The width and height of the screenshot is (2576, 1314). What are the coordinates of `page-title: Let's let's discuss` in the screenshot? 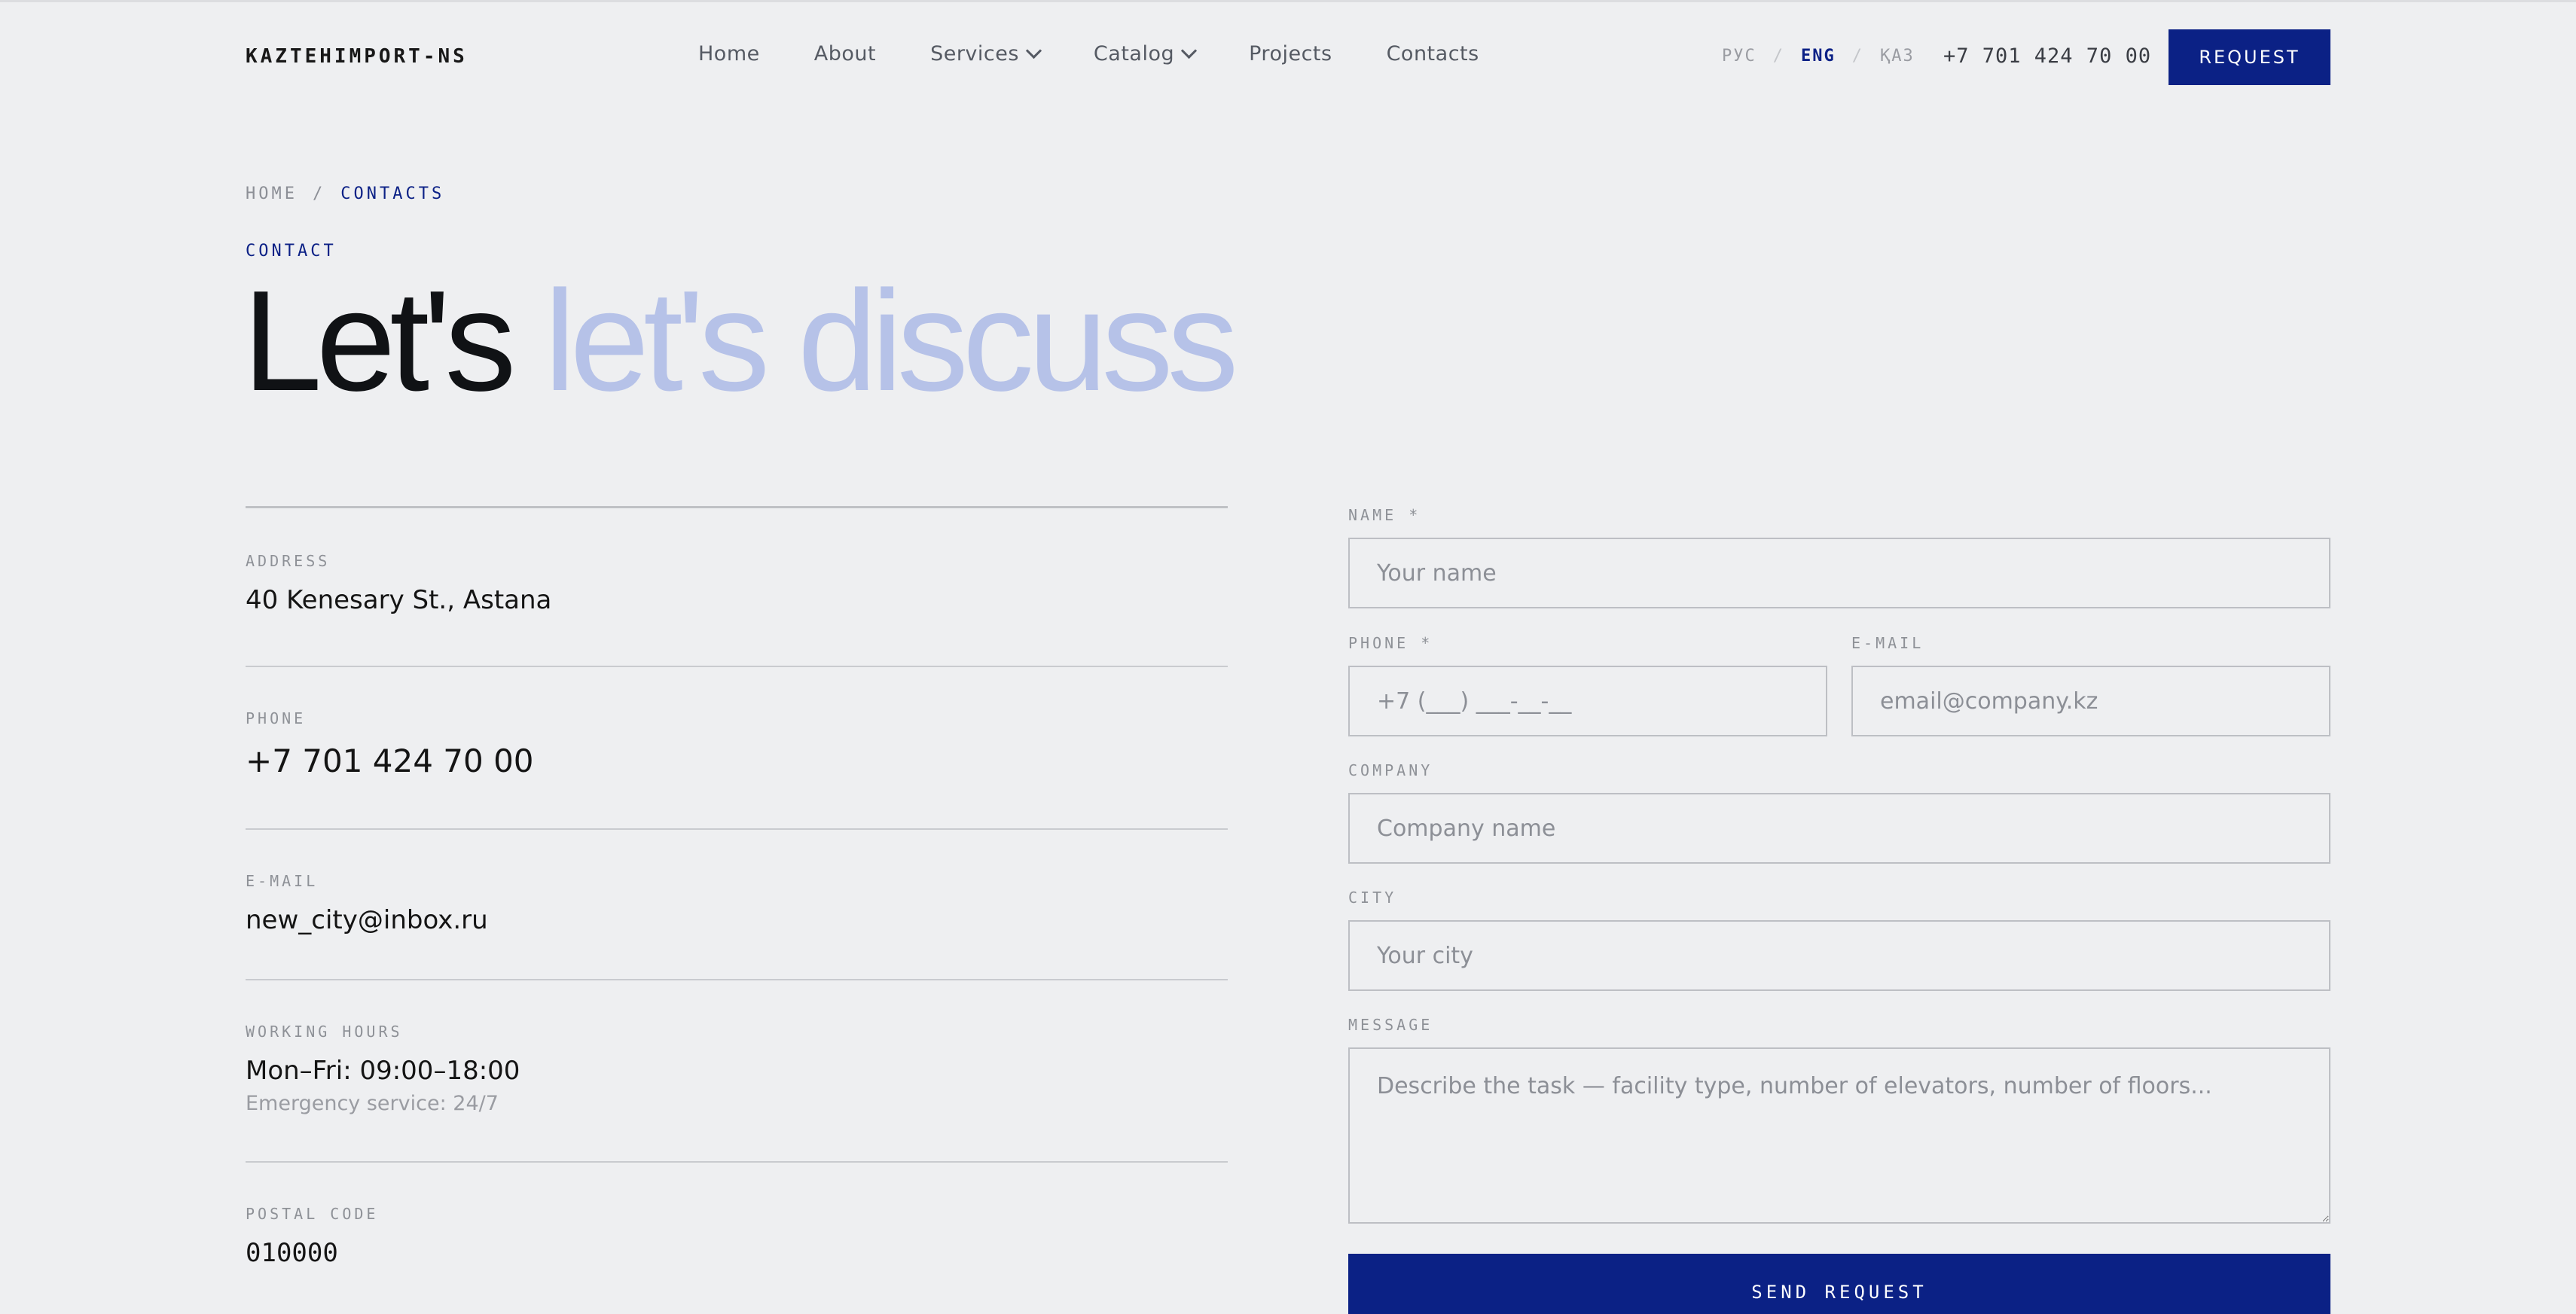 It's located at (741, 341).